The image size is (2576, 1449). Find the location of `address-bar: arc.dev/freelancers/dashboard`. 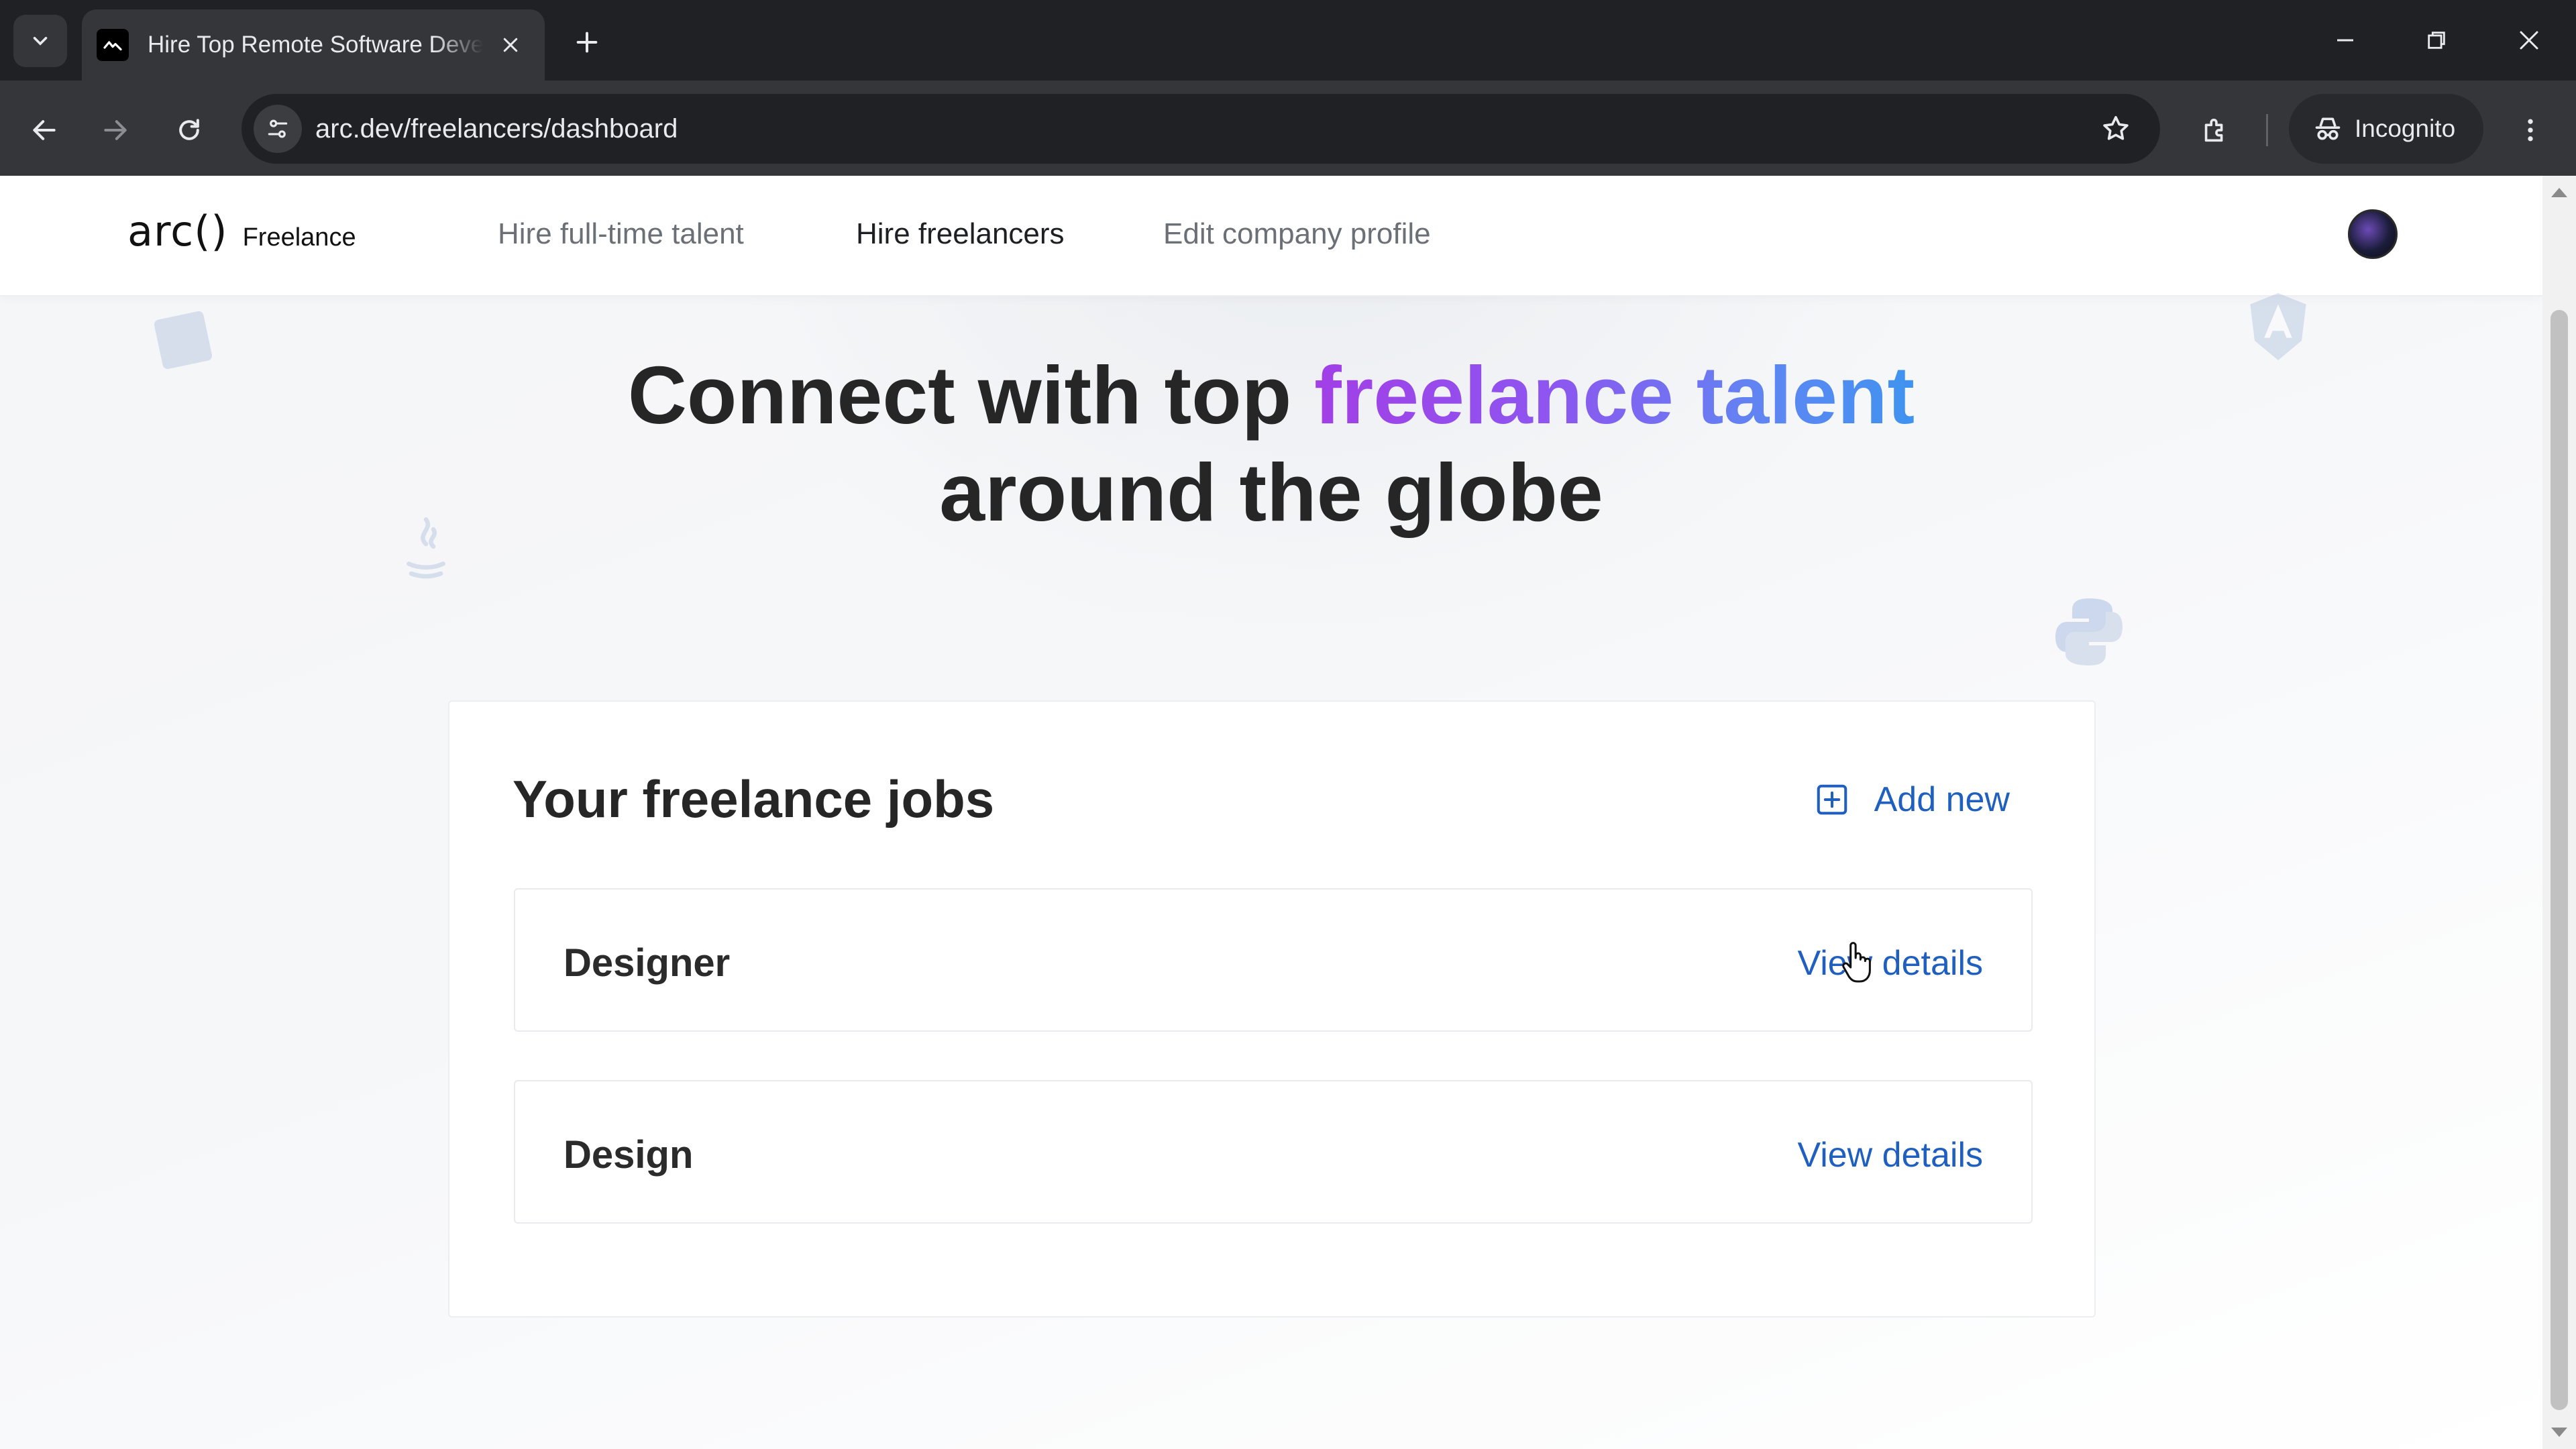

address-bar: arc.dev/freelancers/dashboard is located at coordinates (1200, 129).